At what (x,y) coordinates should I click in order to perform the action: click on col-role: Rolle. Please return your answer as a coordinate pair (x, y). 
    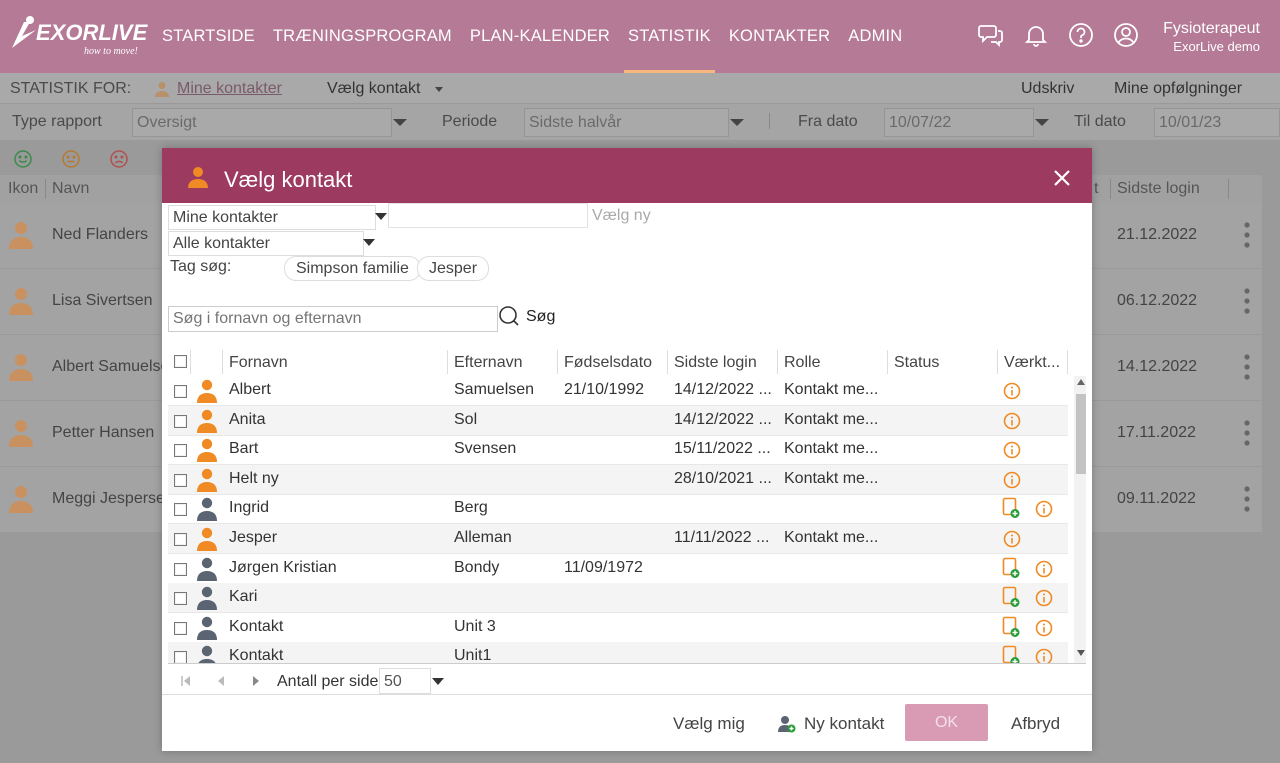
    Looking at the image, I should click on (802, 363).